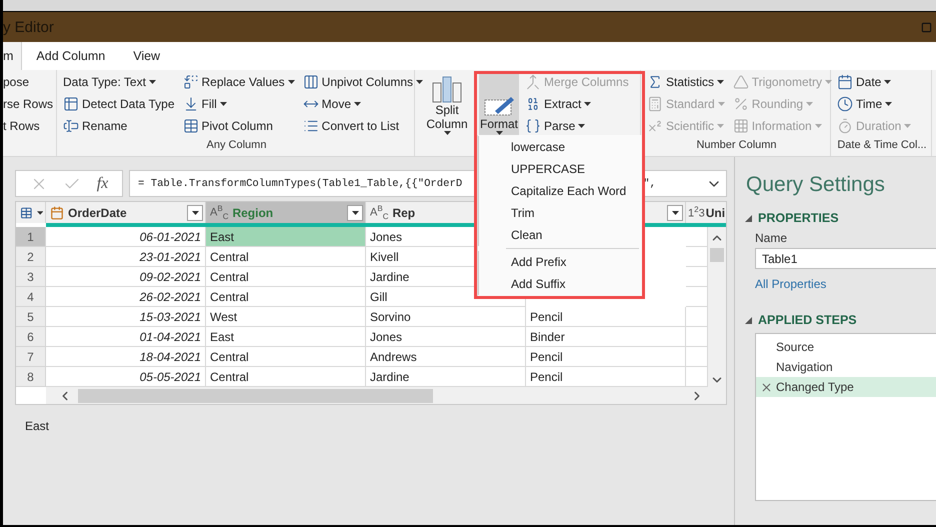 This screenshot has width=936, height=527. What do you see at coordinates (846, 347) in the screenshot?
I see `applied-step: Source` at bounding box center [846, 347].